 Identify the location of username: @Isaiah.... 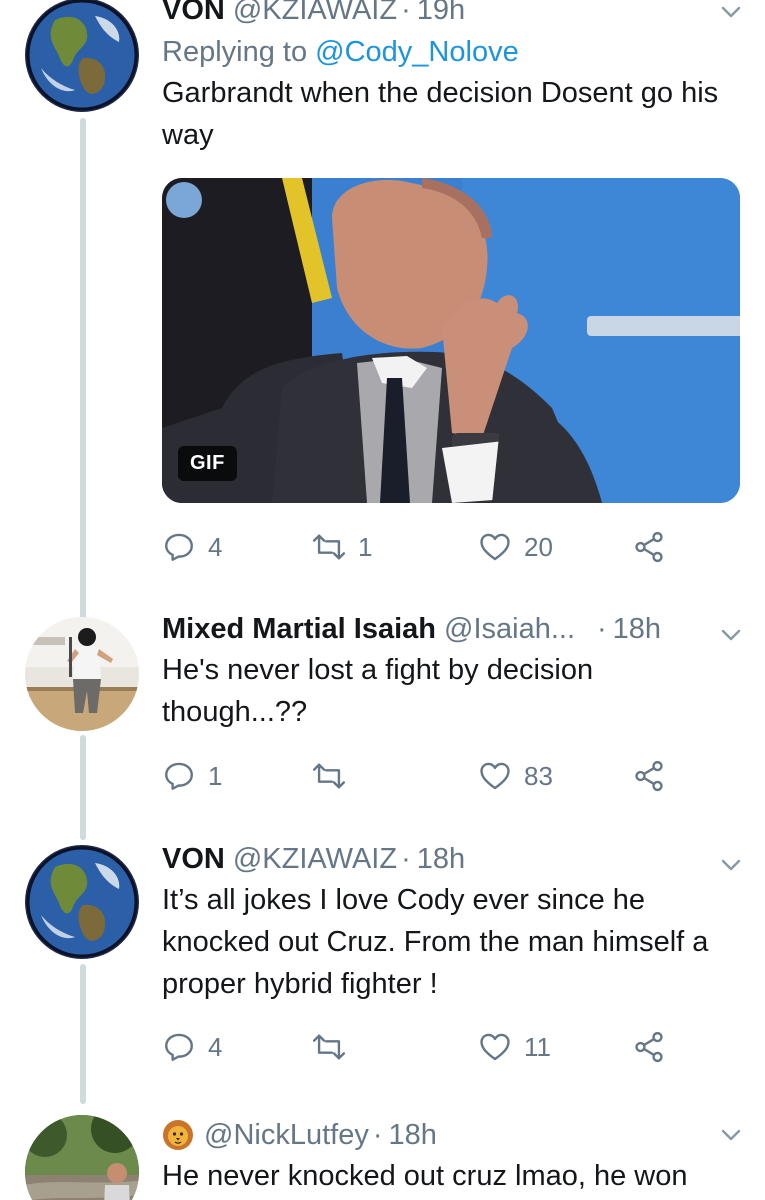
(509, 629).